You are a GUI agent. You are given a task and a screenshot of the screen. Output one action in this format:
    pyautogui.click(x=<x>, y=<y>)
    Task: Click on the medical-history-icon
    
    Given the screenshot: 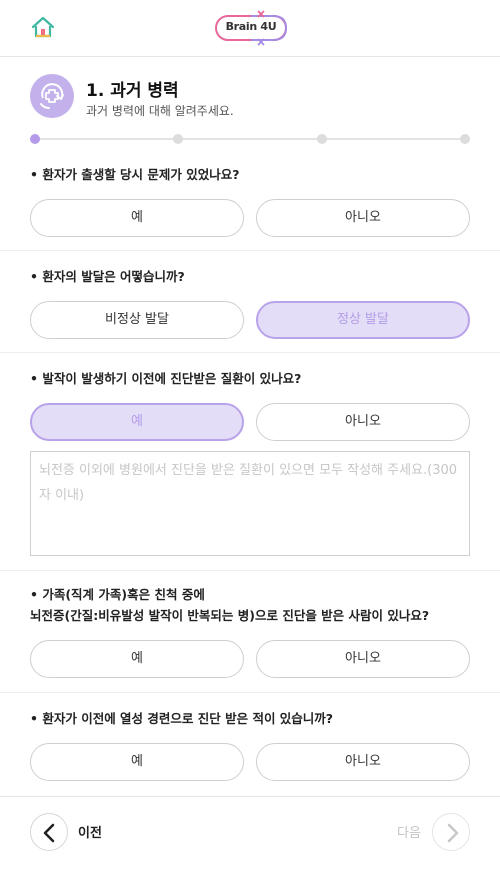 What is the action you would take?
    pyautogui.click(x=52, y=96)
    